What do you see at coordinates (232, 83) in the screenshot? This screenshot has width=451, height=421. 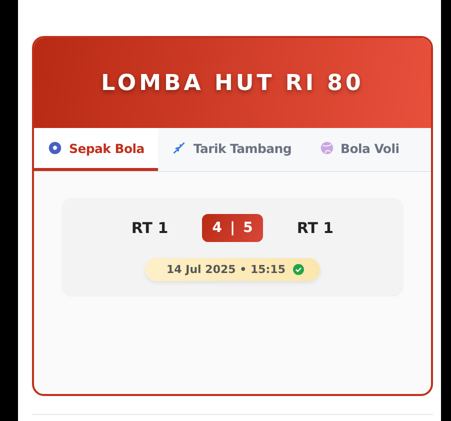 I see `card-title: LOMBA HUT RI 80` at bounding box center [232, 83].